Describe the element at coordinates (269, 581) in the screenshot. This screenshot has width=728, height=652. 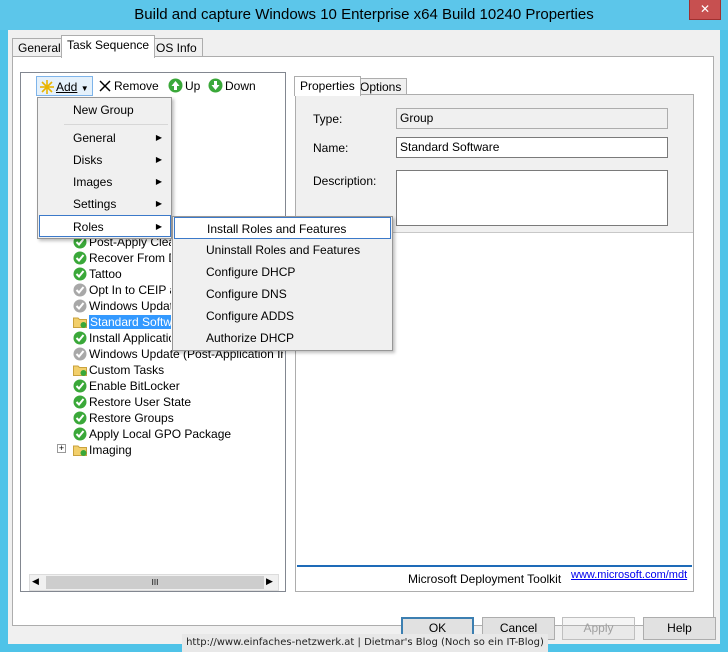
I see `scroll-right-icon: ▶` at that location.